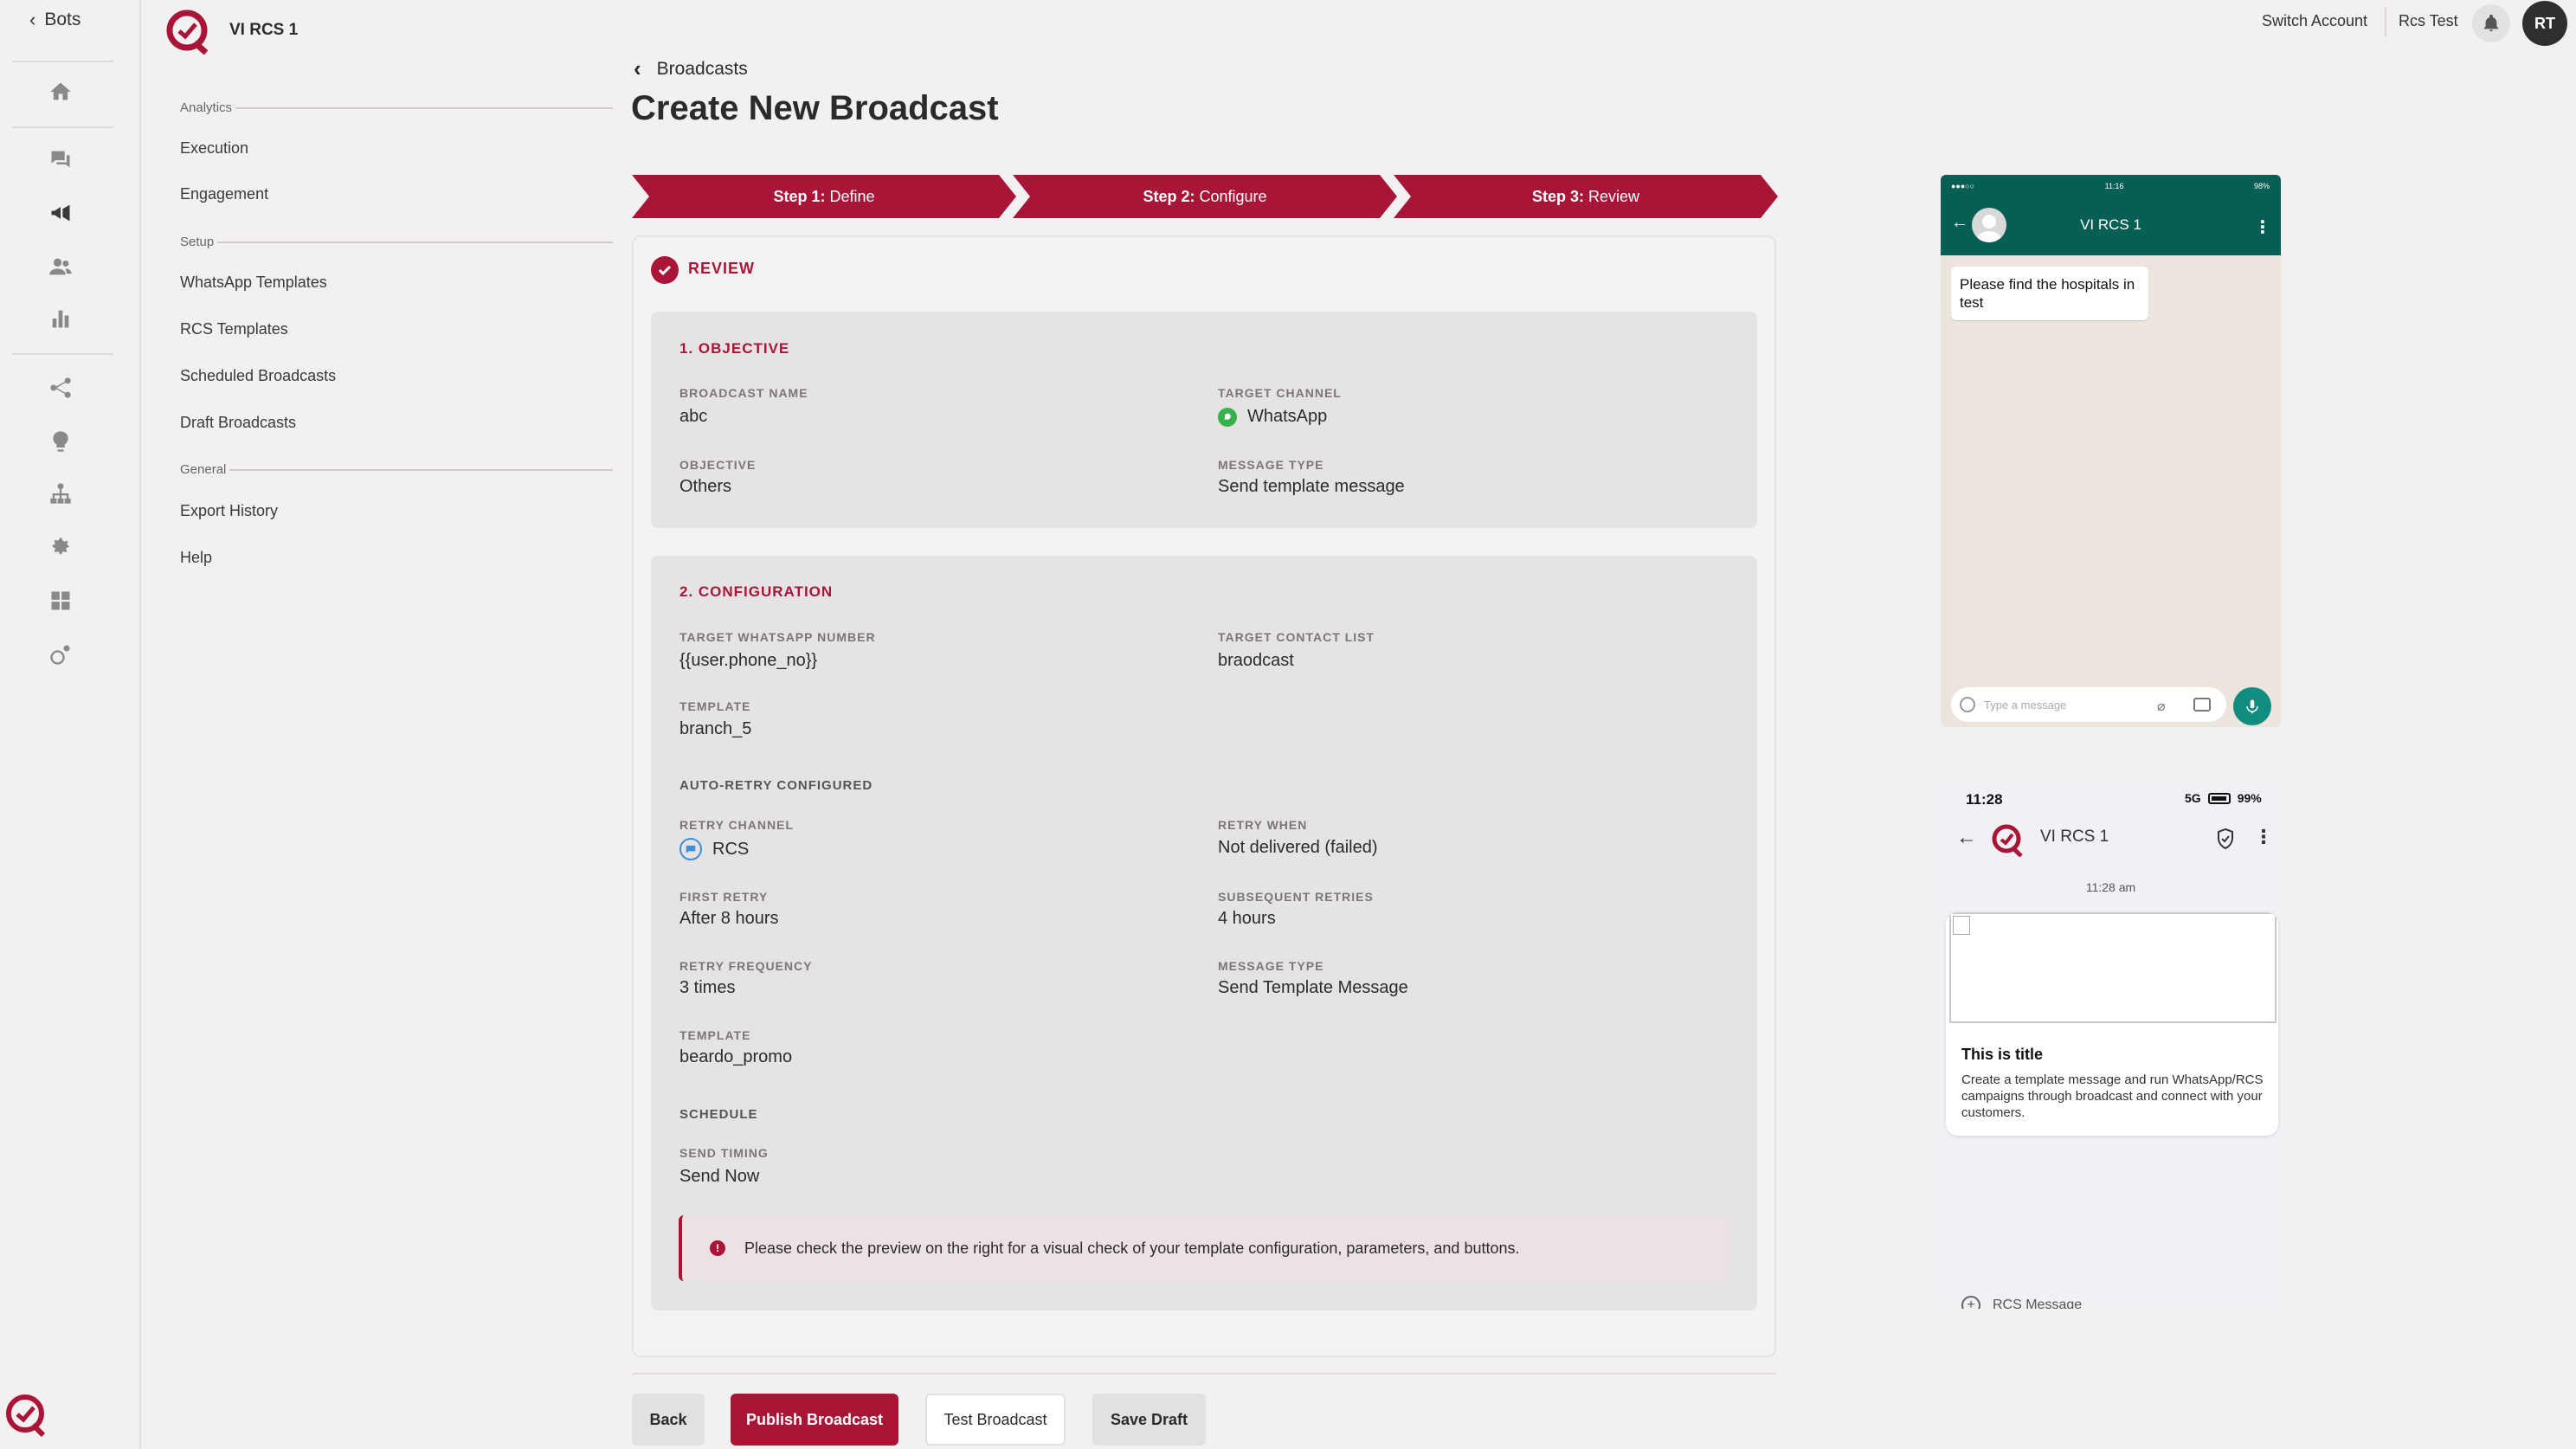 Image resolution: width=2576 pixels, height=1449 pixels. What do you see at coordinates (777, 637) in the screenshot?
I see `target-number-label: TARGET WHATSAPP NUMBER` at bounding box center [777, 637].